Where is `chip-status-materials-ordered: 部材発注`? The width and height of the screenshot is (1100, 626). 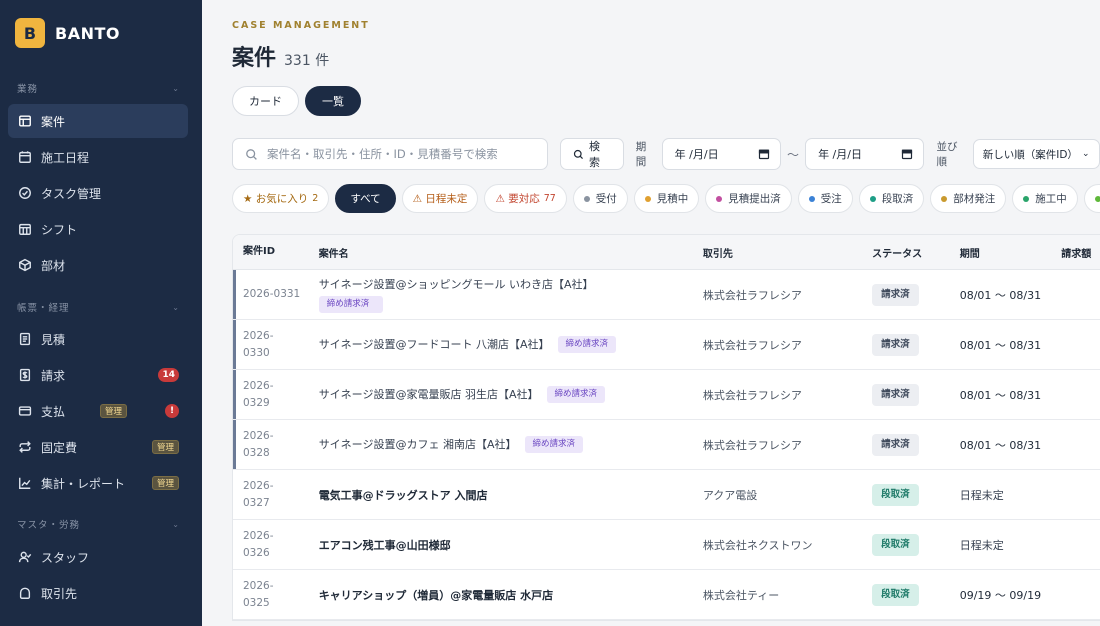 chip-status-materials-ordered: 部材発注 is located at coordinates (968, 198).